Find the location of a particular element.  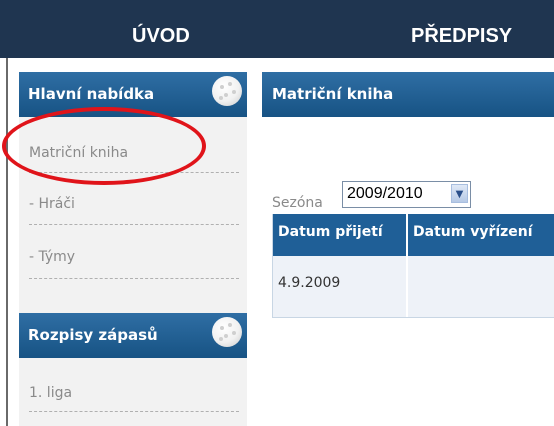

column-header-datum-prijeti: Datum přijetí is located at coordinates (340, 235).